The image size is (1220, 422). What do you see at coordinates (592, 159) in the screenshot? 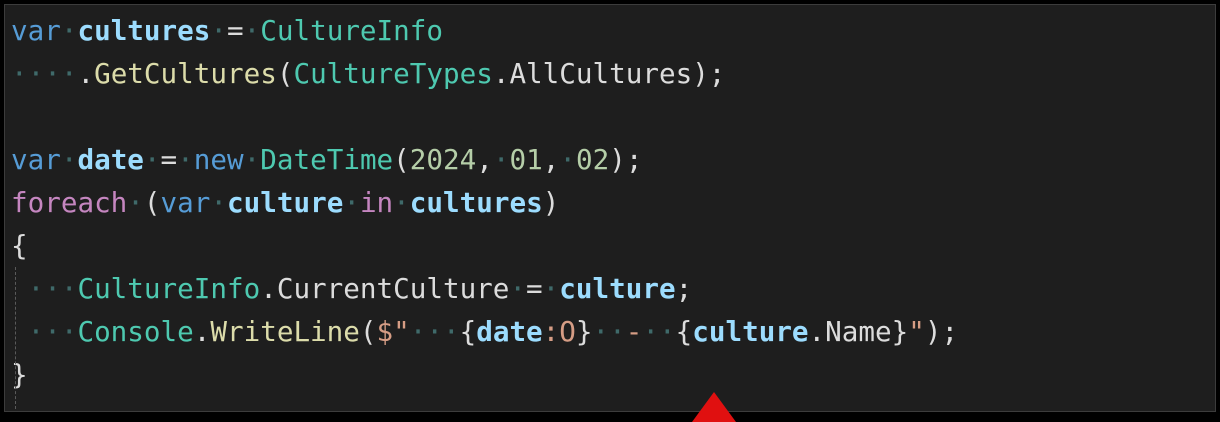
I see `code-token-num: 02` at bounding box center [592, 159].